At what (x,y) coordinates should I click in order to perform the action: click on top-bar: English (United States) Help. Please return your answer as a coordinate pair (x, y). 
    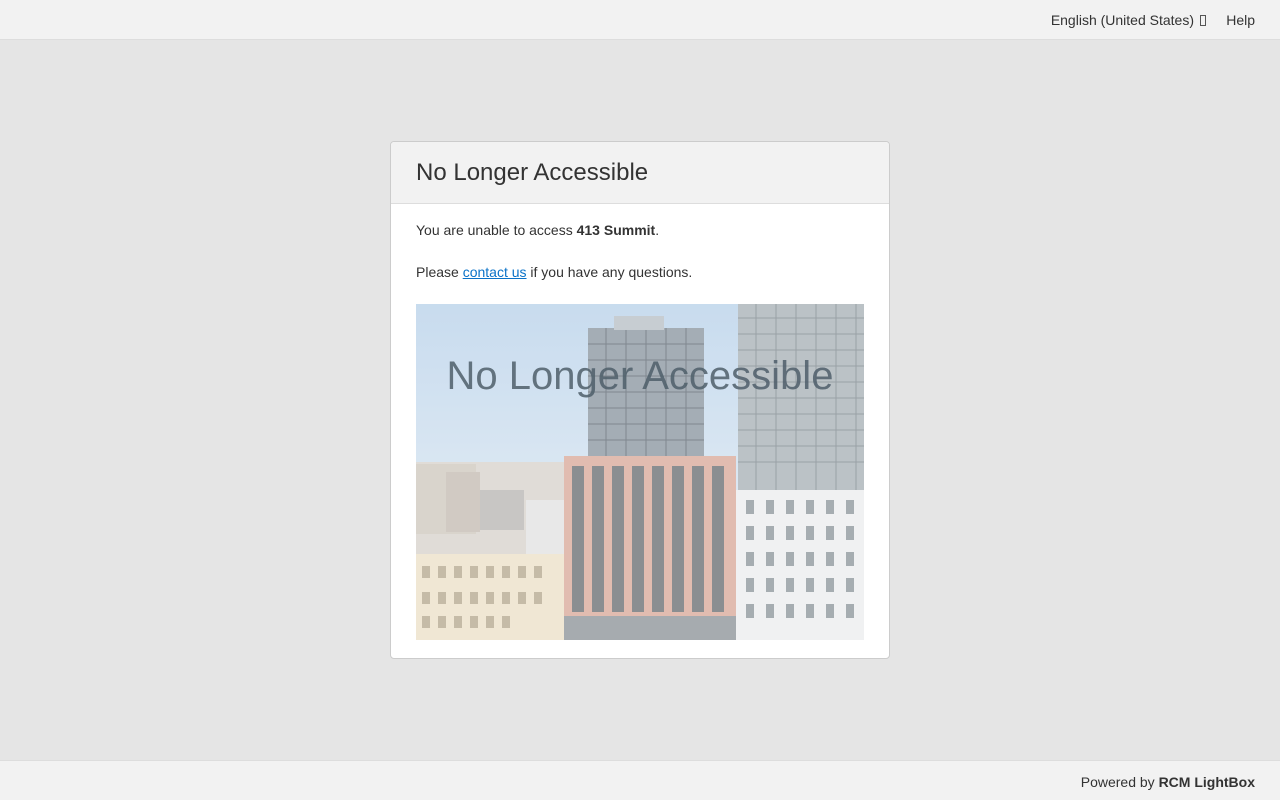
    Looking at the image, I should click on (640, 20).